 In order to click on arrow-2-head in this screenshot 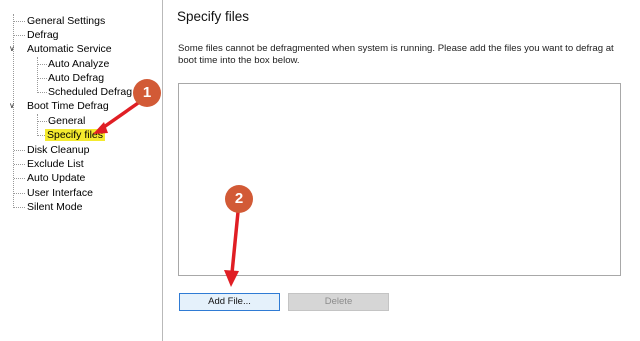, I will do `click(231, 278)`.